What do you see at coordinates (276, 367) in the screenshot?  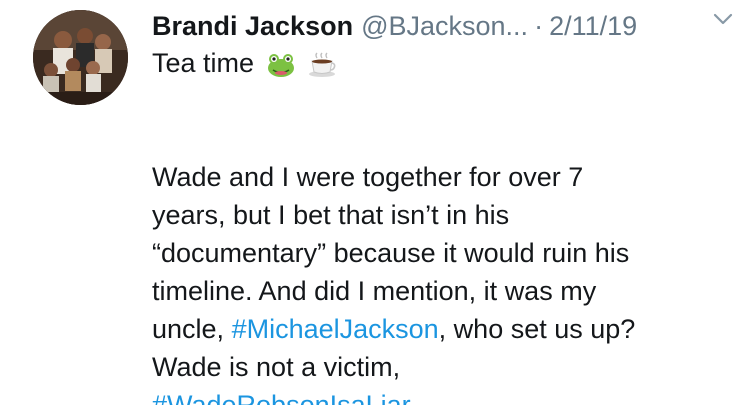 I see `tweet-line-7: Wade is not a victim,` at bounding box center [276, 367].